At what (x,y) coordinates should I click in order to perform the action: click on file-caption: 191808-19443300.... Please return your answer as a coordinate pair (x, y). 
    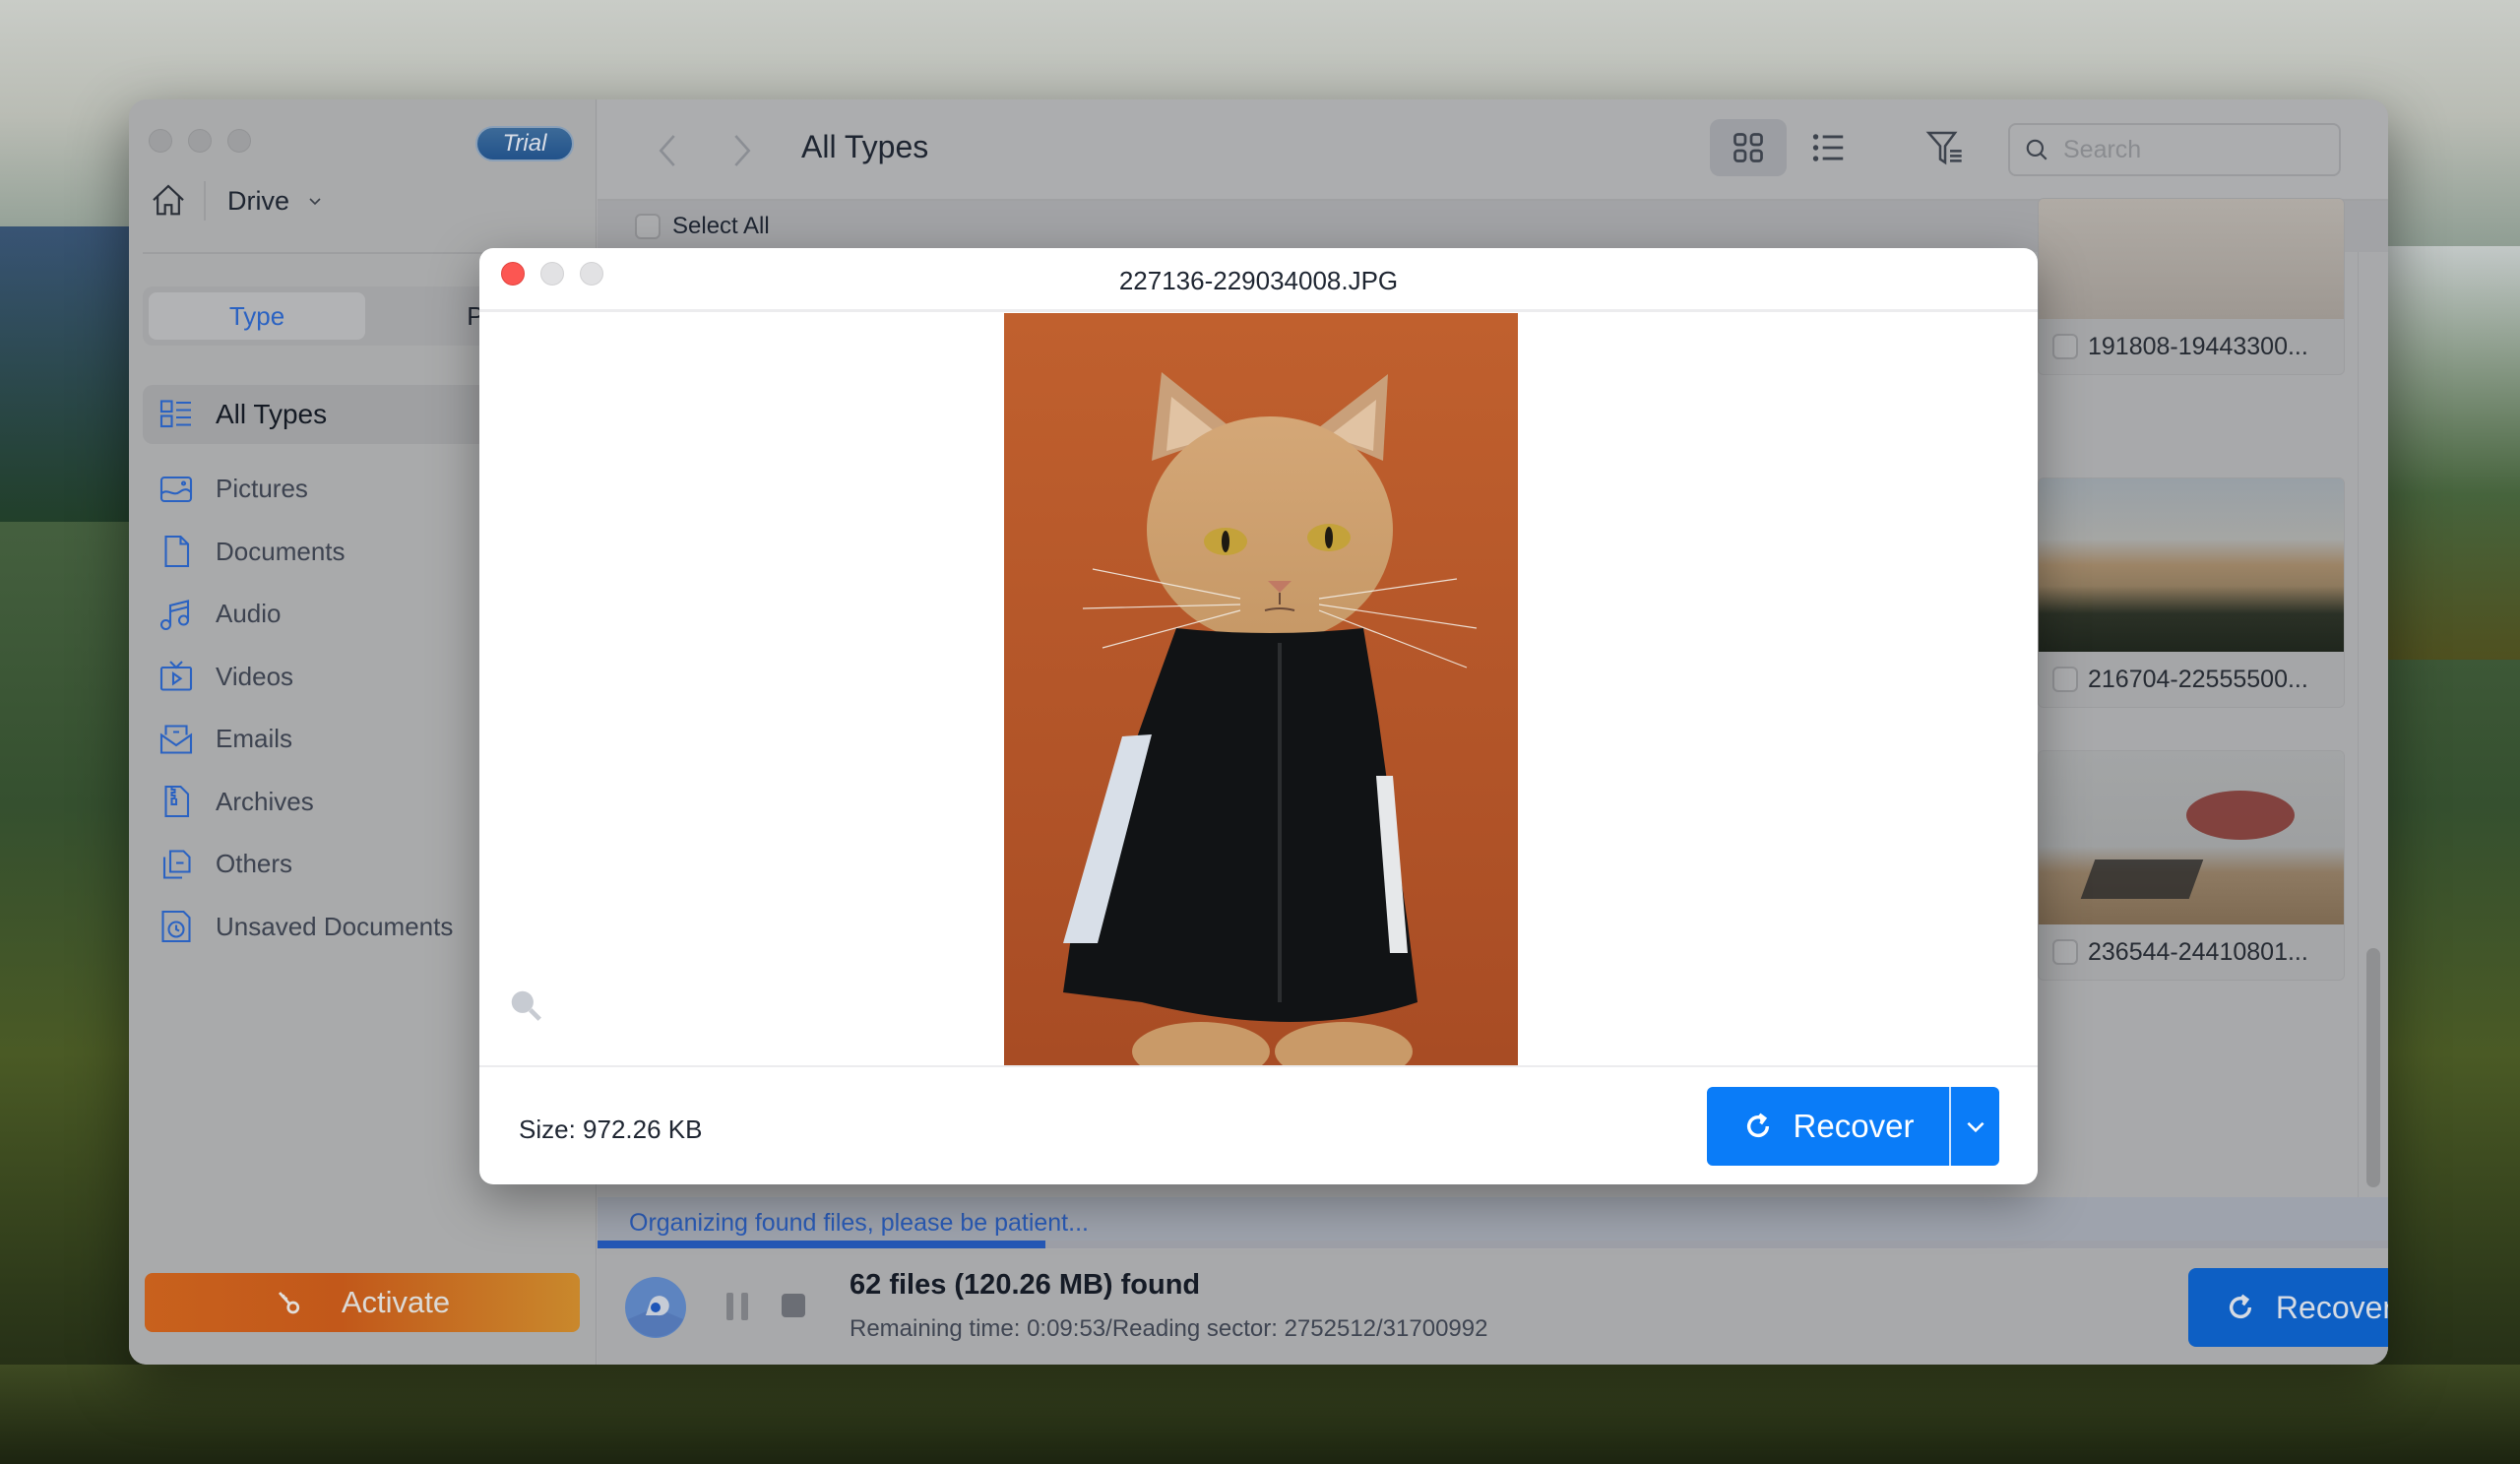
    Looking at the image, I should click on (2191, 347).